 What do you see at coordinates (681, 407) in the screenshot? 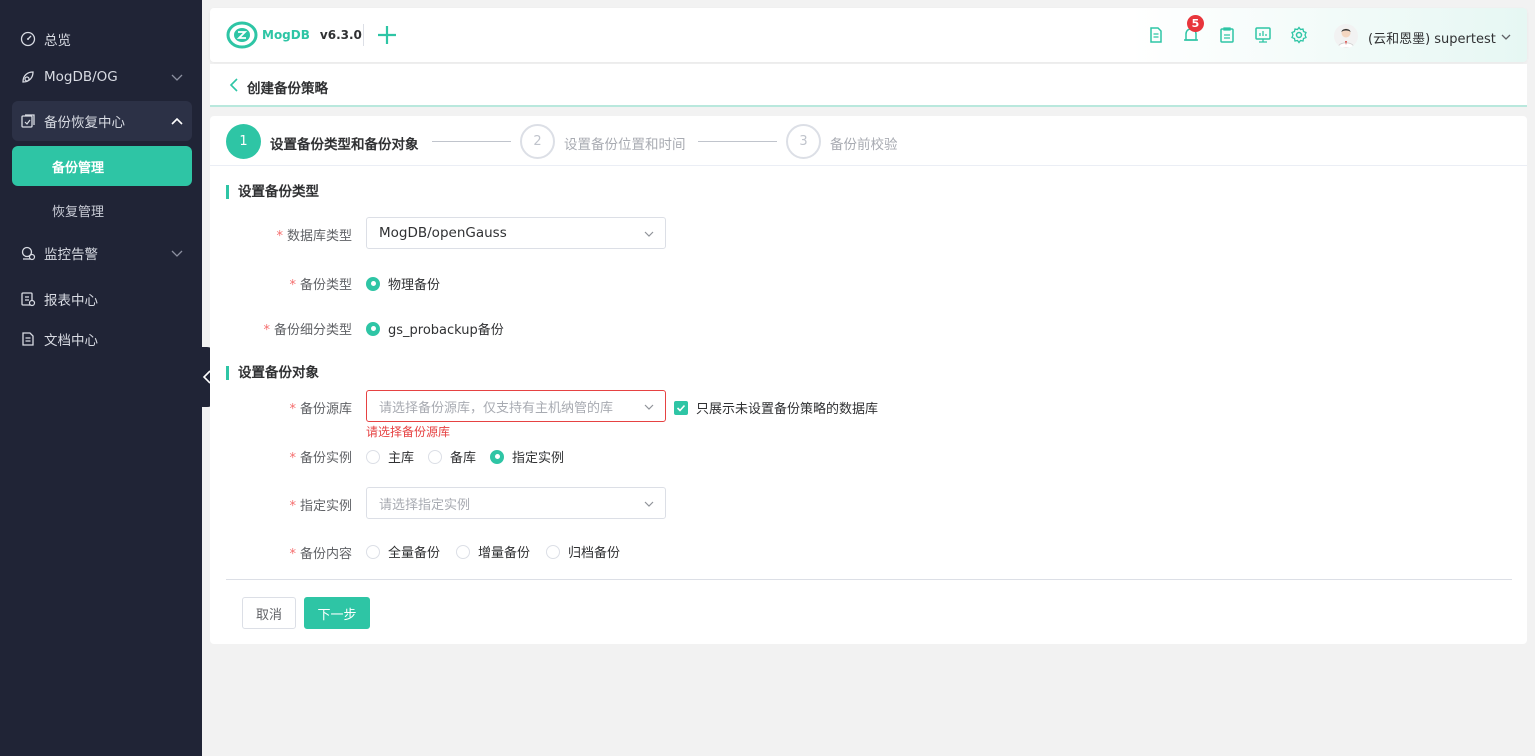
I see `checkbox-checked-icon` at bounding box center [681, 407].